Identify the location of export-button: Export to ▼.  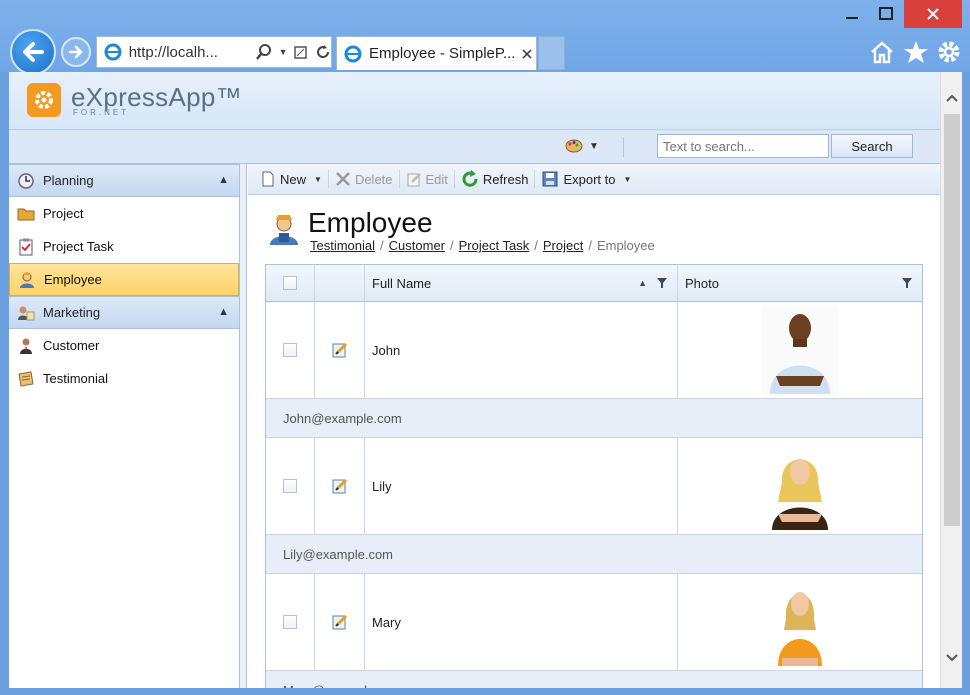
(586, 179).